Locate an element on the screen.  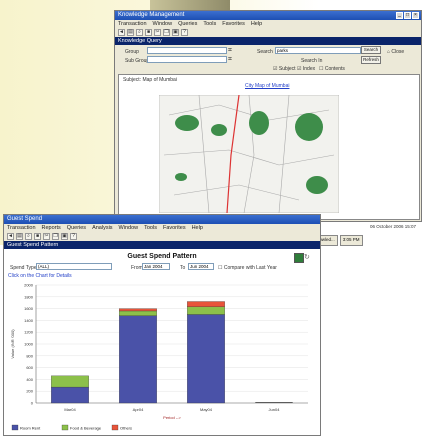
y-tick-label: 800 is located at coordinates (29, 355).